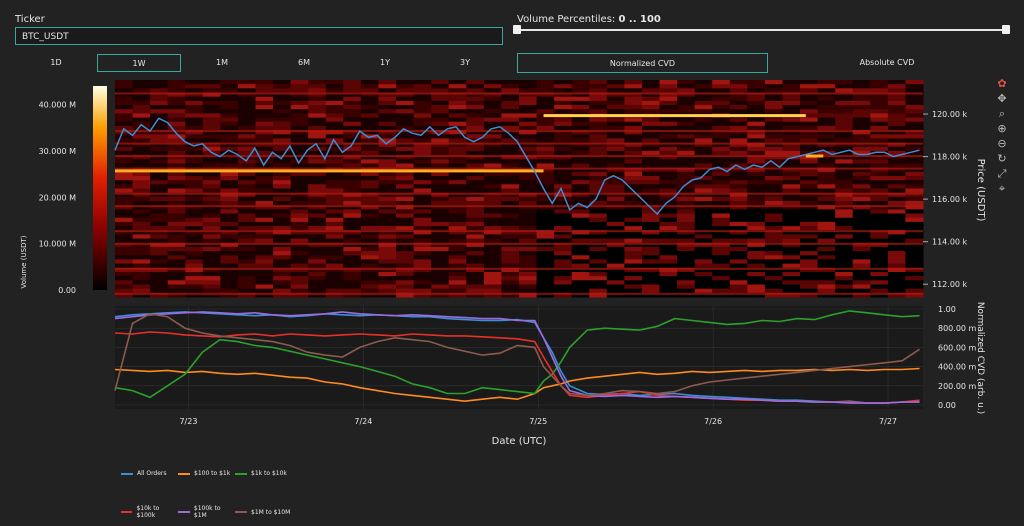  Describe the element at coordinates (139, 63) in the screenshot. I see `tab-1w: 1W` at that location.